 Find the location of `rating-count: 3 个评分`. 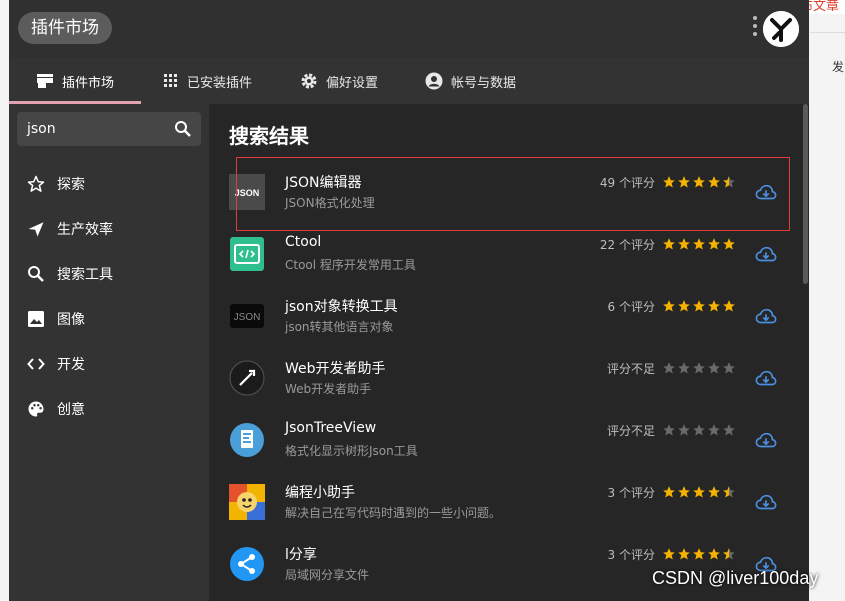

rating-count: 3 个评分 is located at coordinates (631, 555).